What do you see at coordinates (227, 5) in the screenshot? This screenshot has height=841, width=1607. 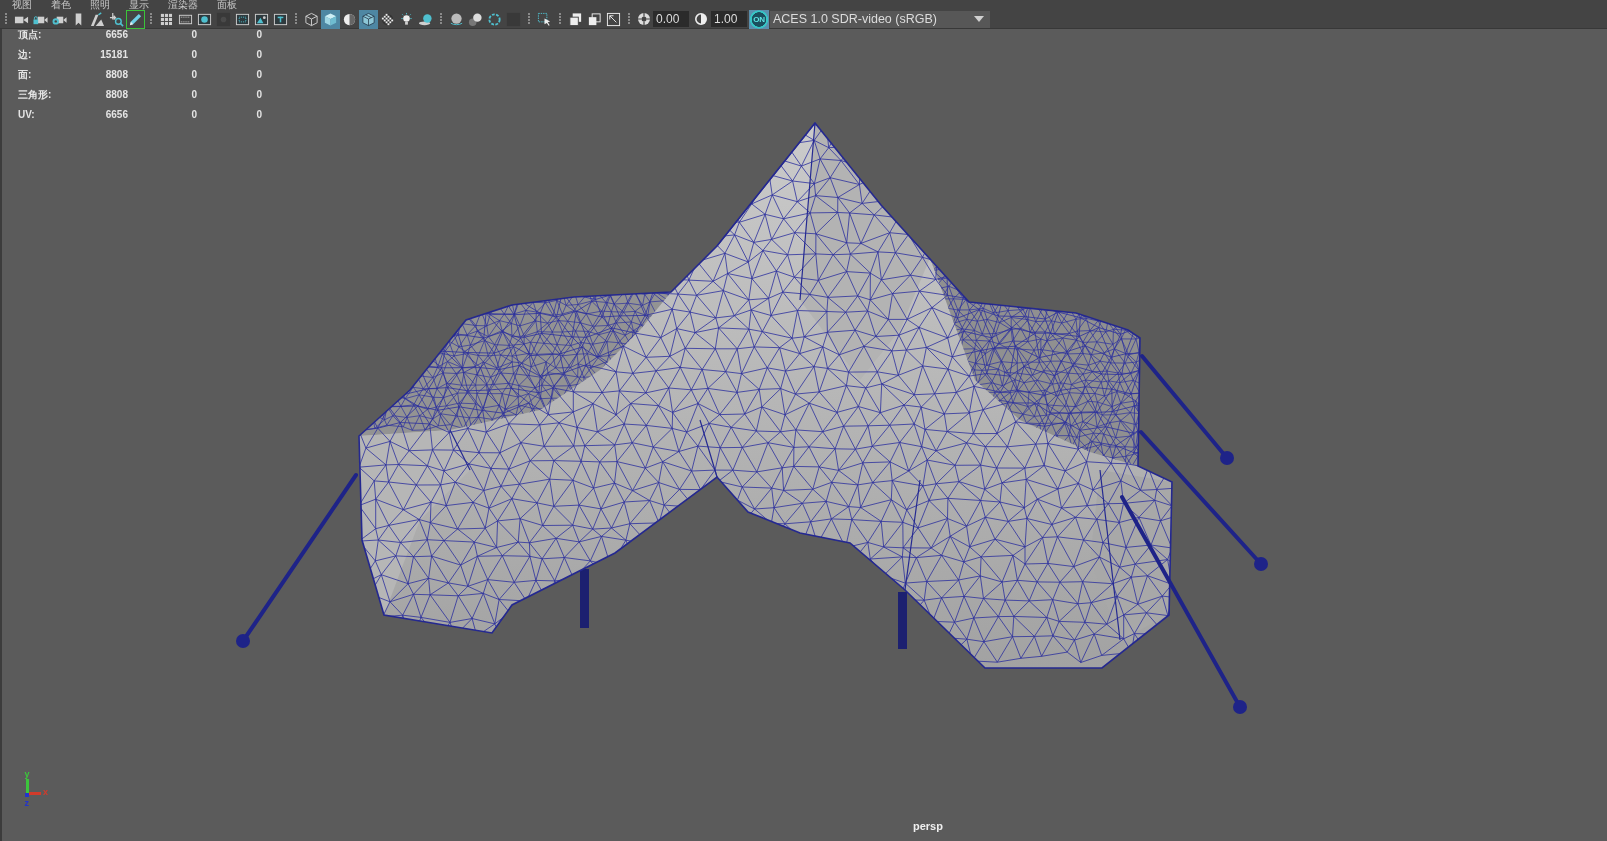 I see `menu-item: 面板` at bounding box center [227, 5].